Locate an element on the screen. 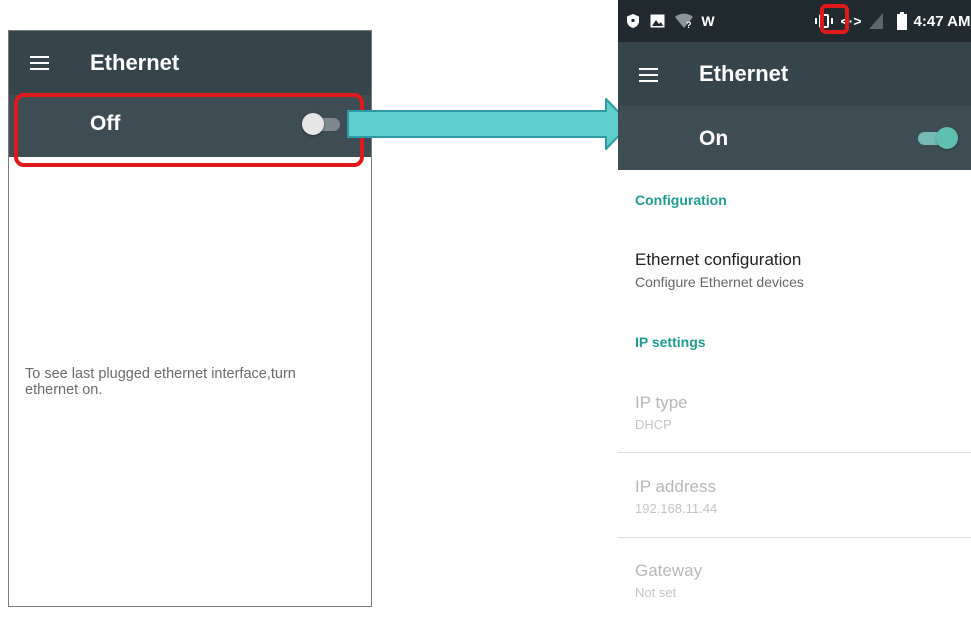  ip-type-item: IP type DHCP is located at coordinates (661, 412).